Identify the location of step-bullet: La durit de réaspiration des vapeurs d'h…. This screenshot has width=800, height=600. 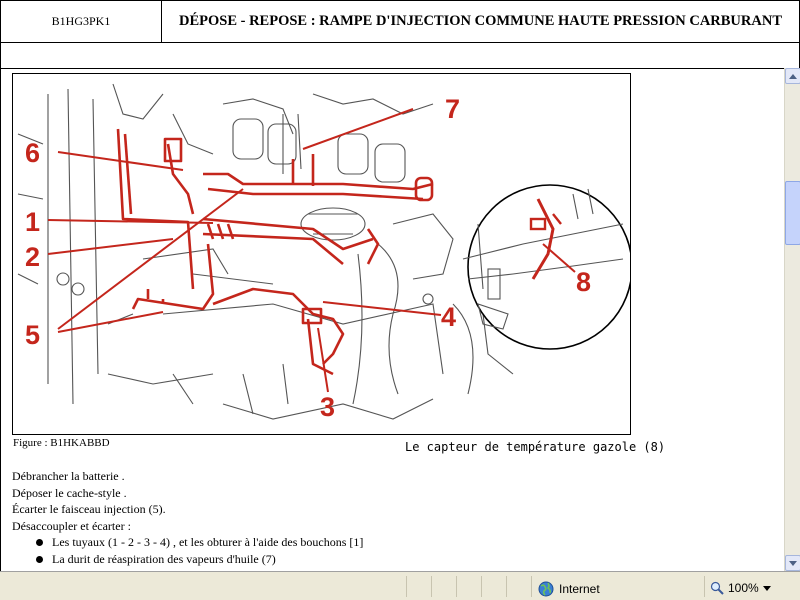
(198, 559).